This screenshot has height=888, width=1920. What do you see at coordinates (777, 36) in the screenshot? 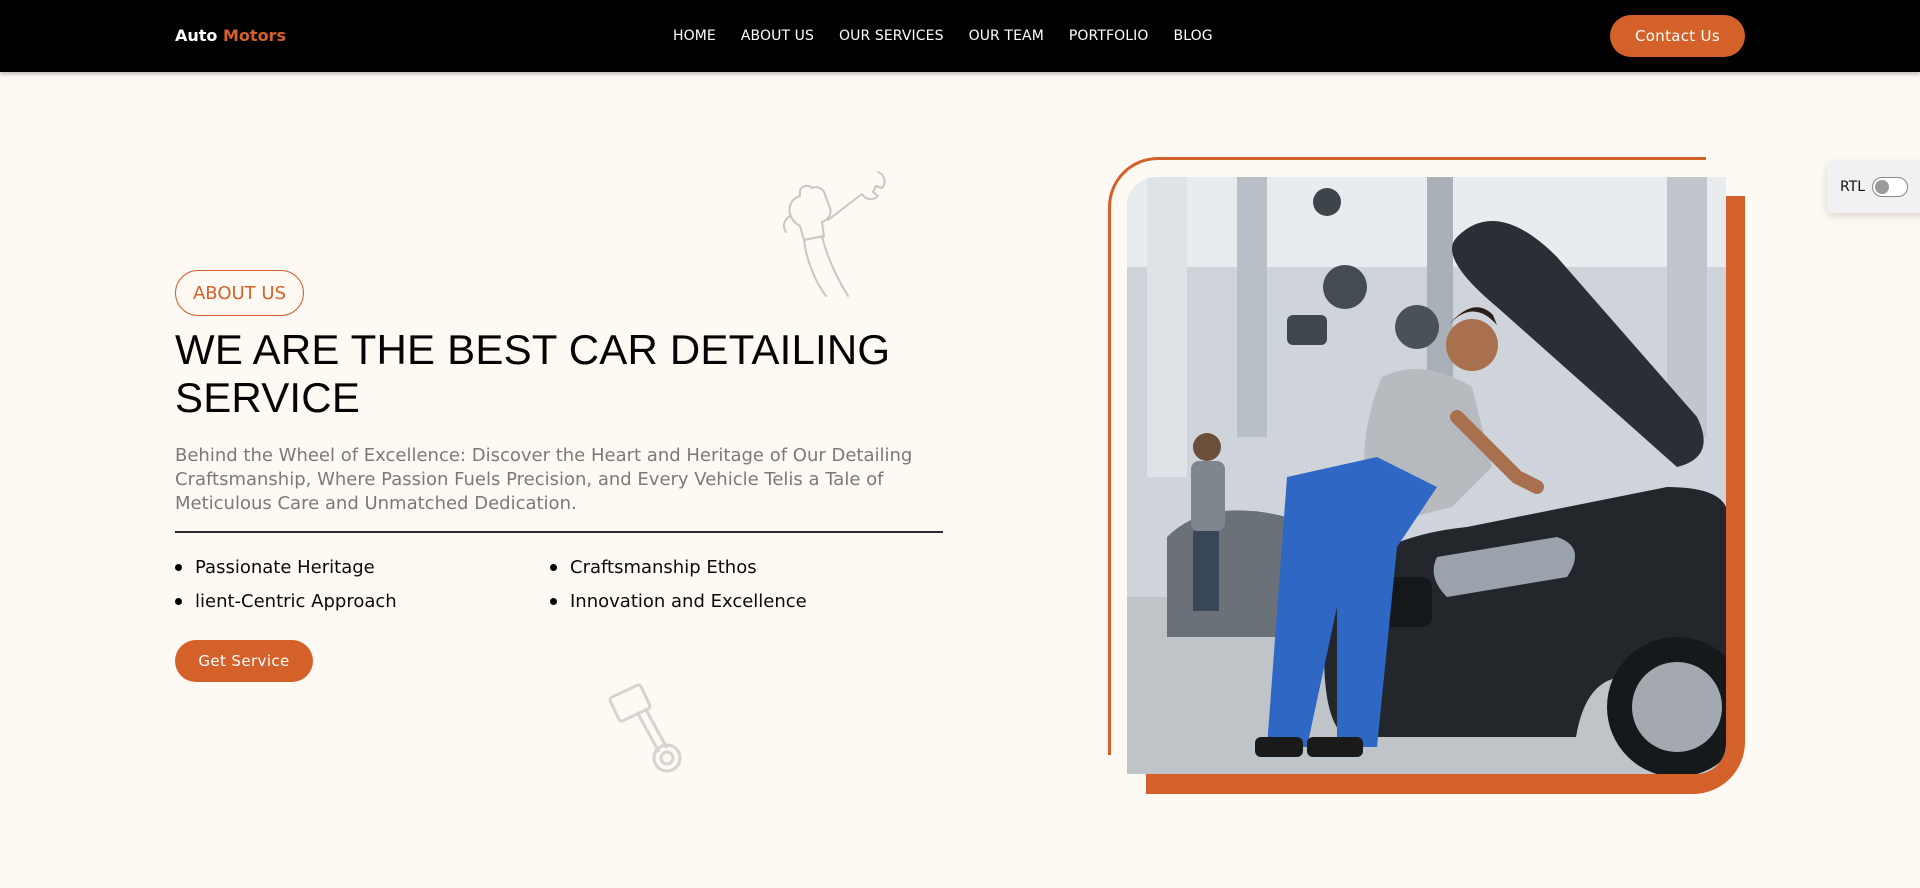
I see `nav-link-about-us: ABOUT US` at bounding box center [777, 36].